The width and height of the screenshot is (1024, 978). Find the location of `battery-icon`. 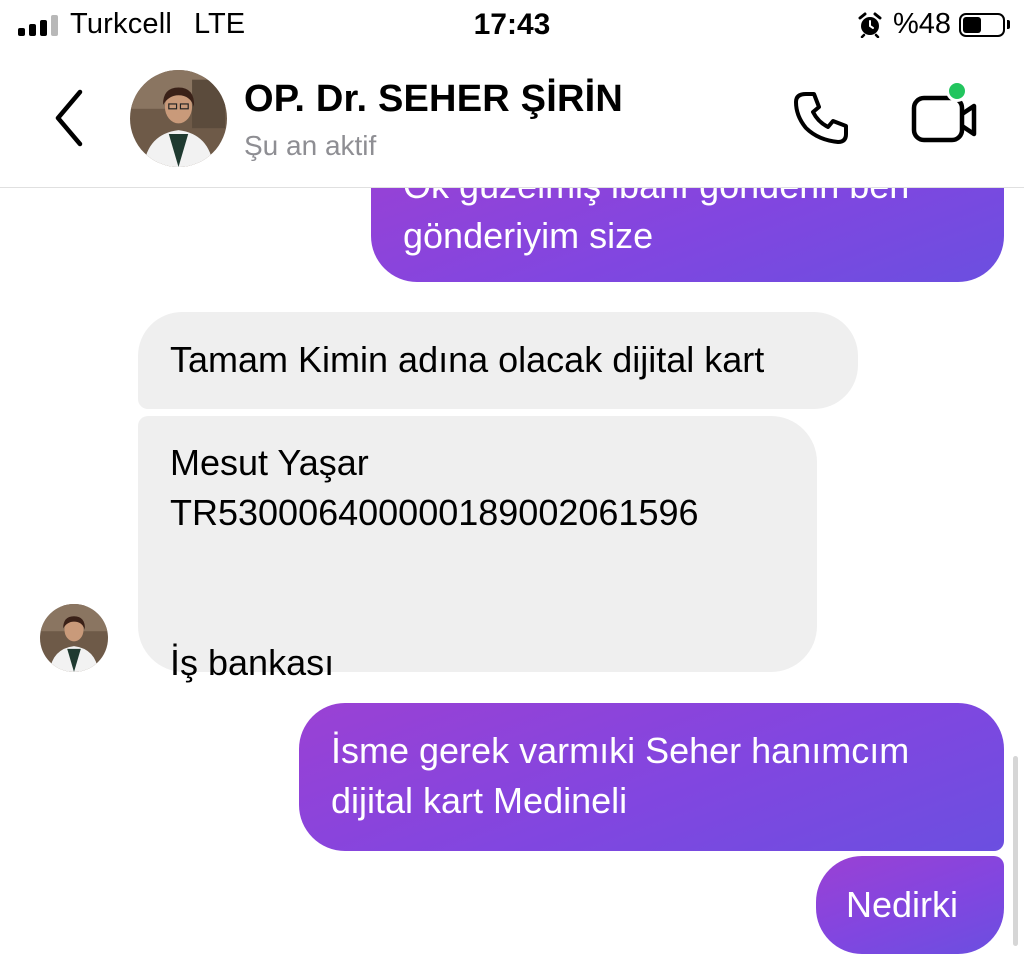

battery-icon is located at coordinates (982, 24).